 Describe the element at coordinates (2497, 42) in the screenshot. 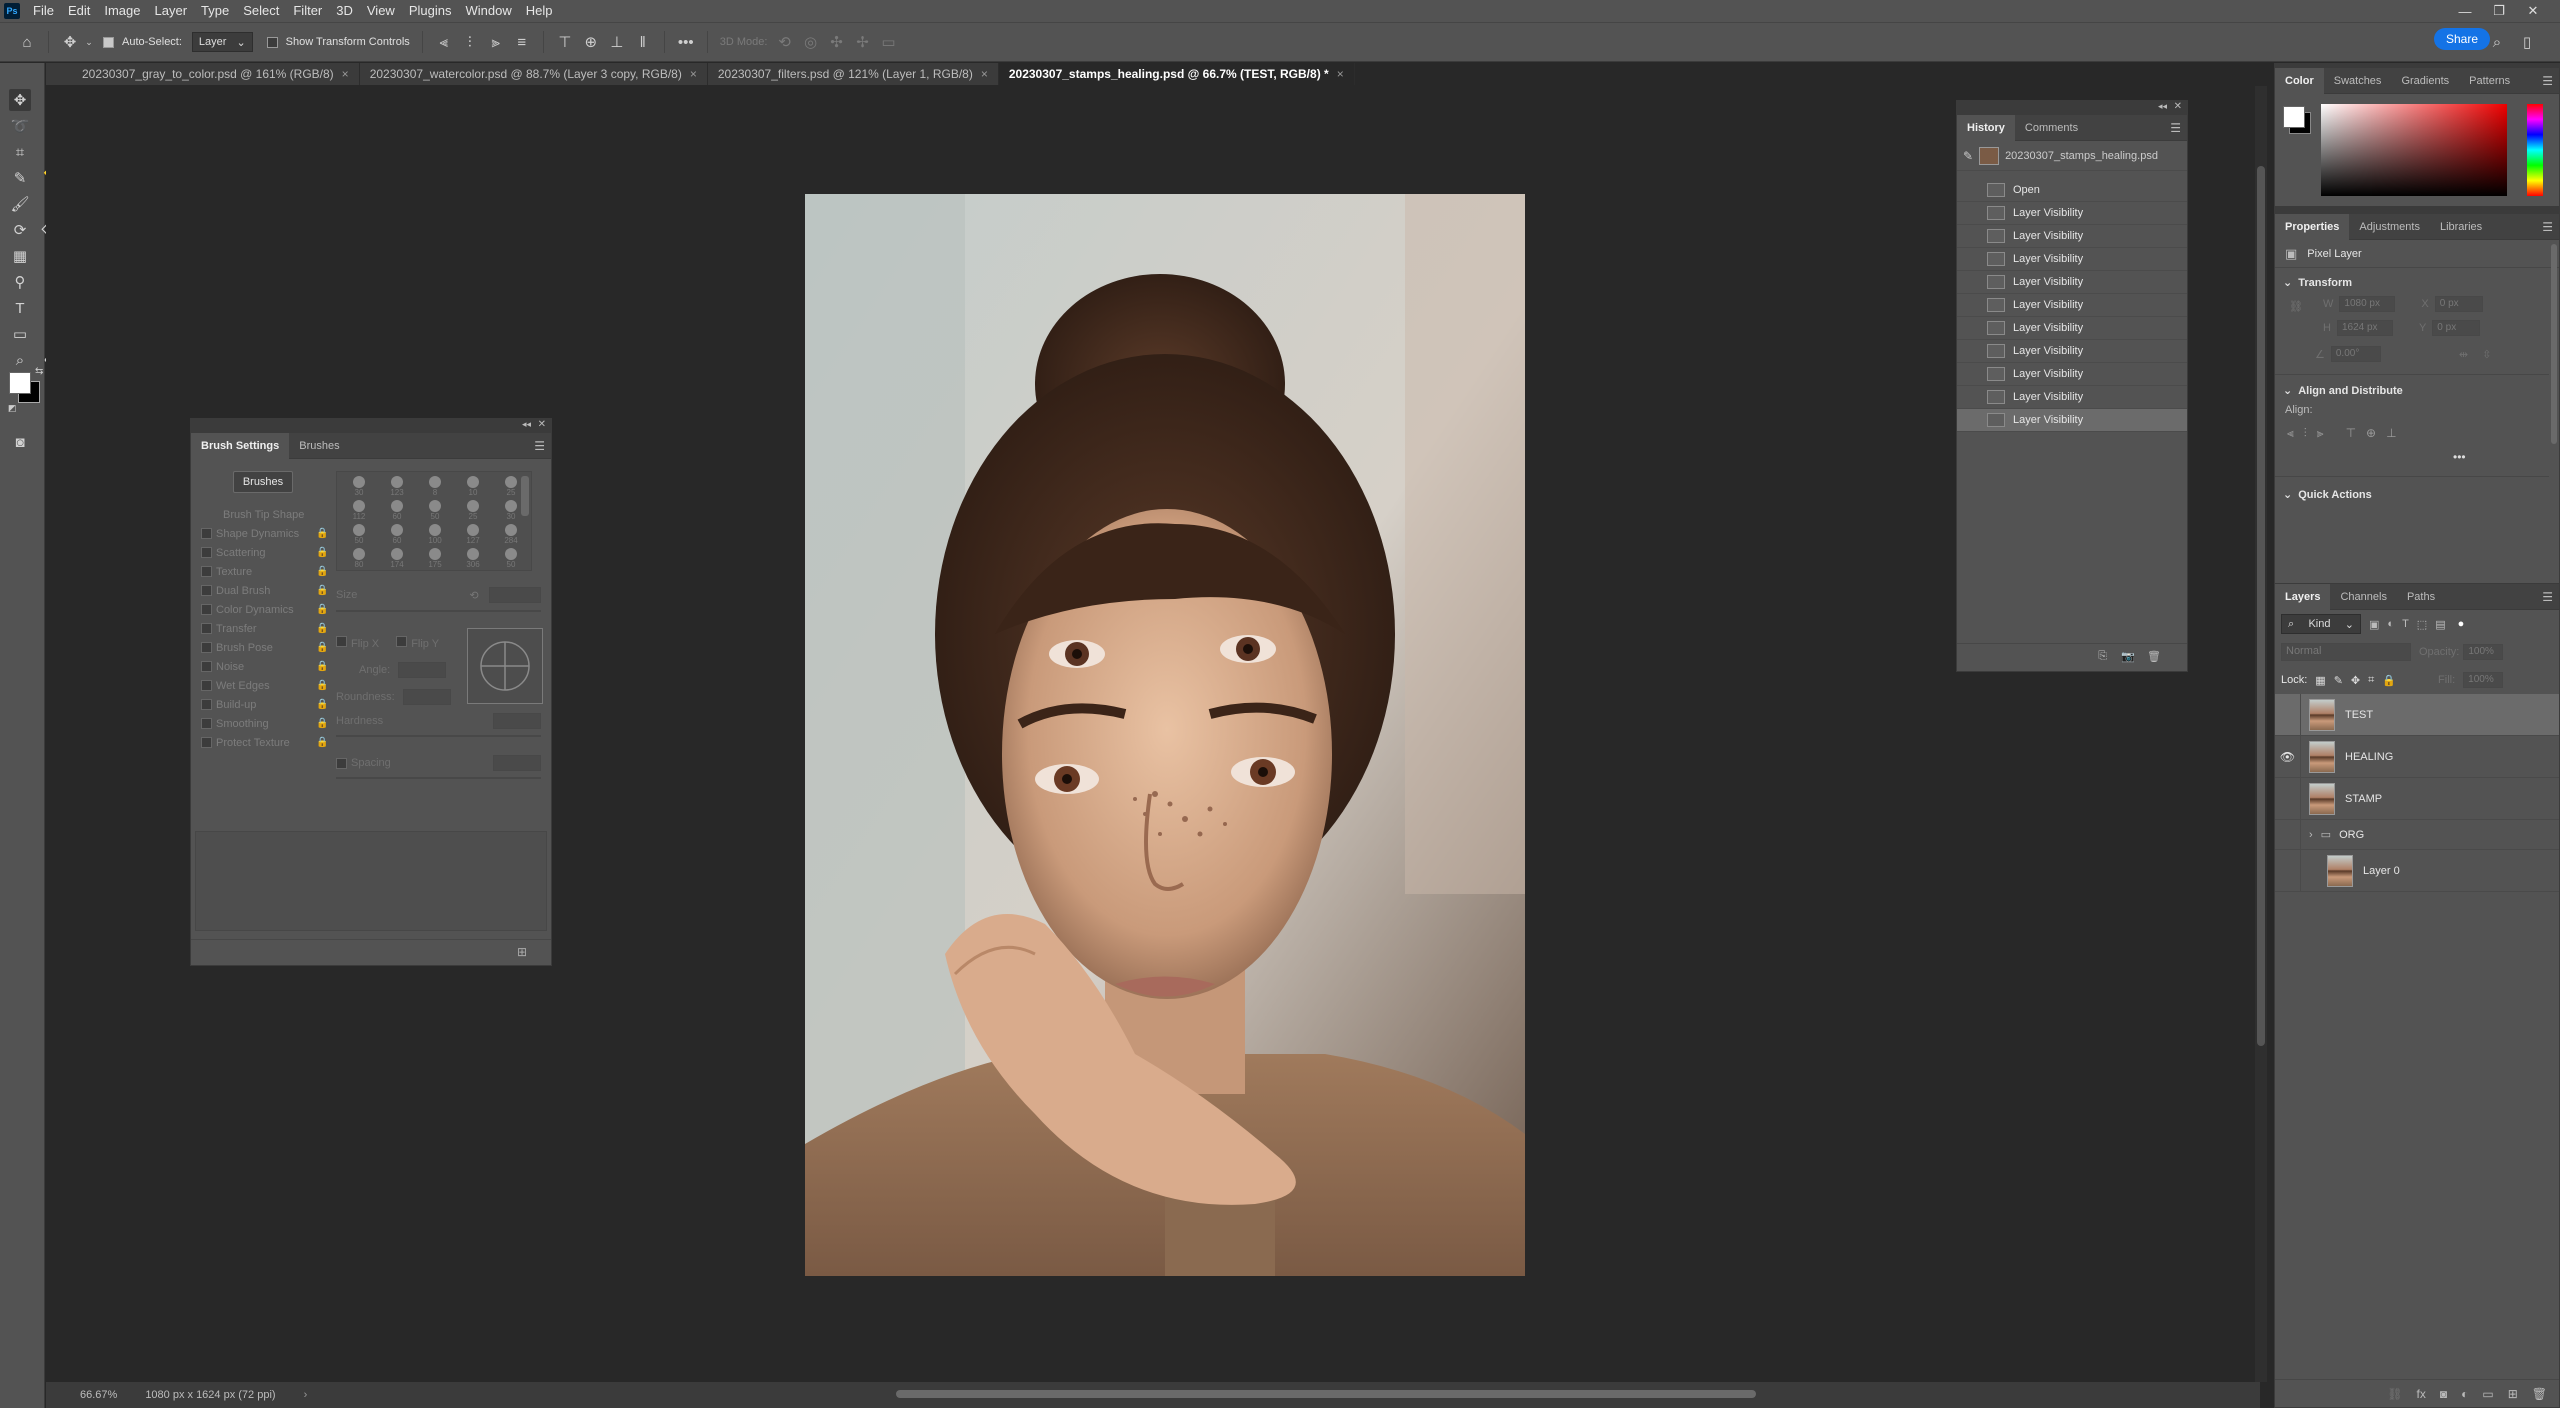

I see `search-icon: ⌕` at that location.